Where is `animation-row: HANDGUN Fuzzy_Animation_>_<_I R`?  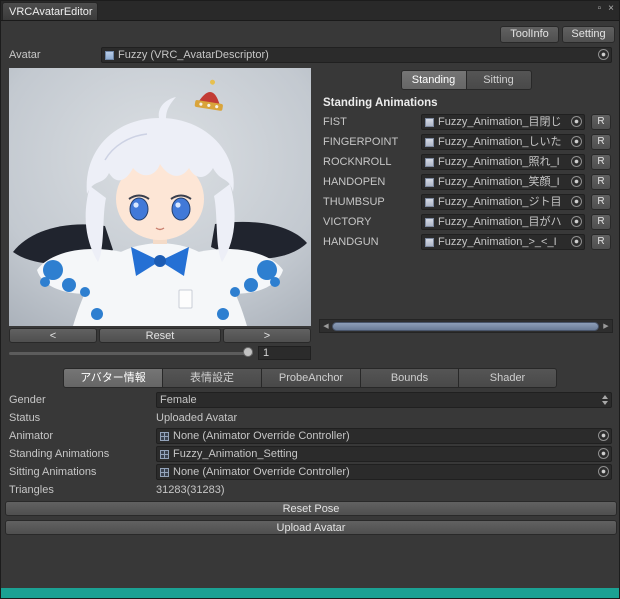
animation-row: HANDGUN Fuzzy_Animation_>_<_I R is located at coordinates (466, 243).